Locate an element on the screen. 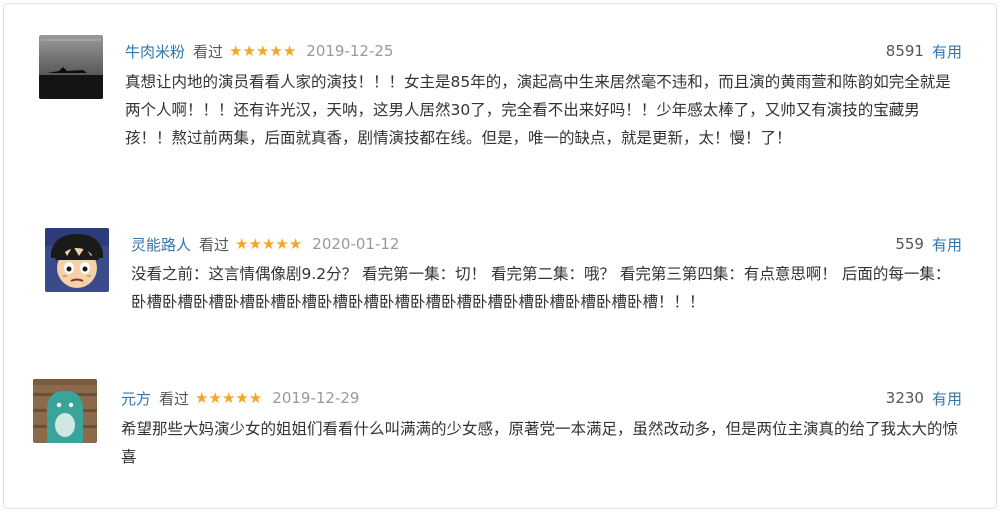 The image size is (1000, 512). review-date: 2020-01-12 is located at coordinates (356, 244).